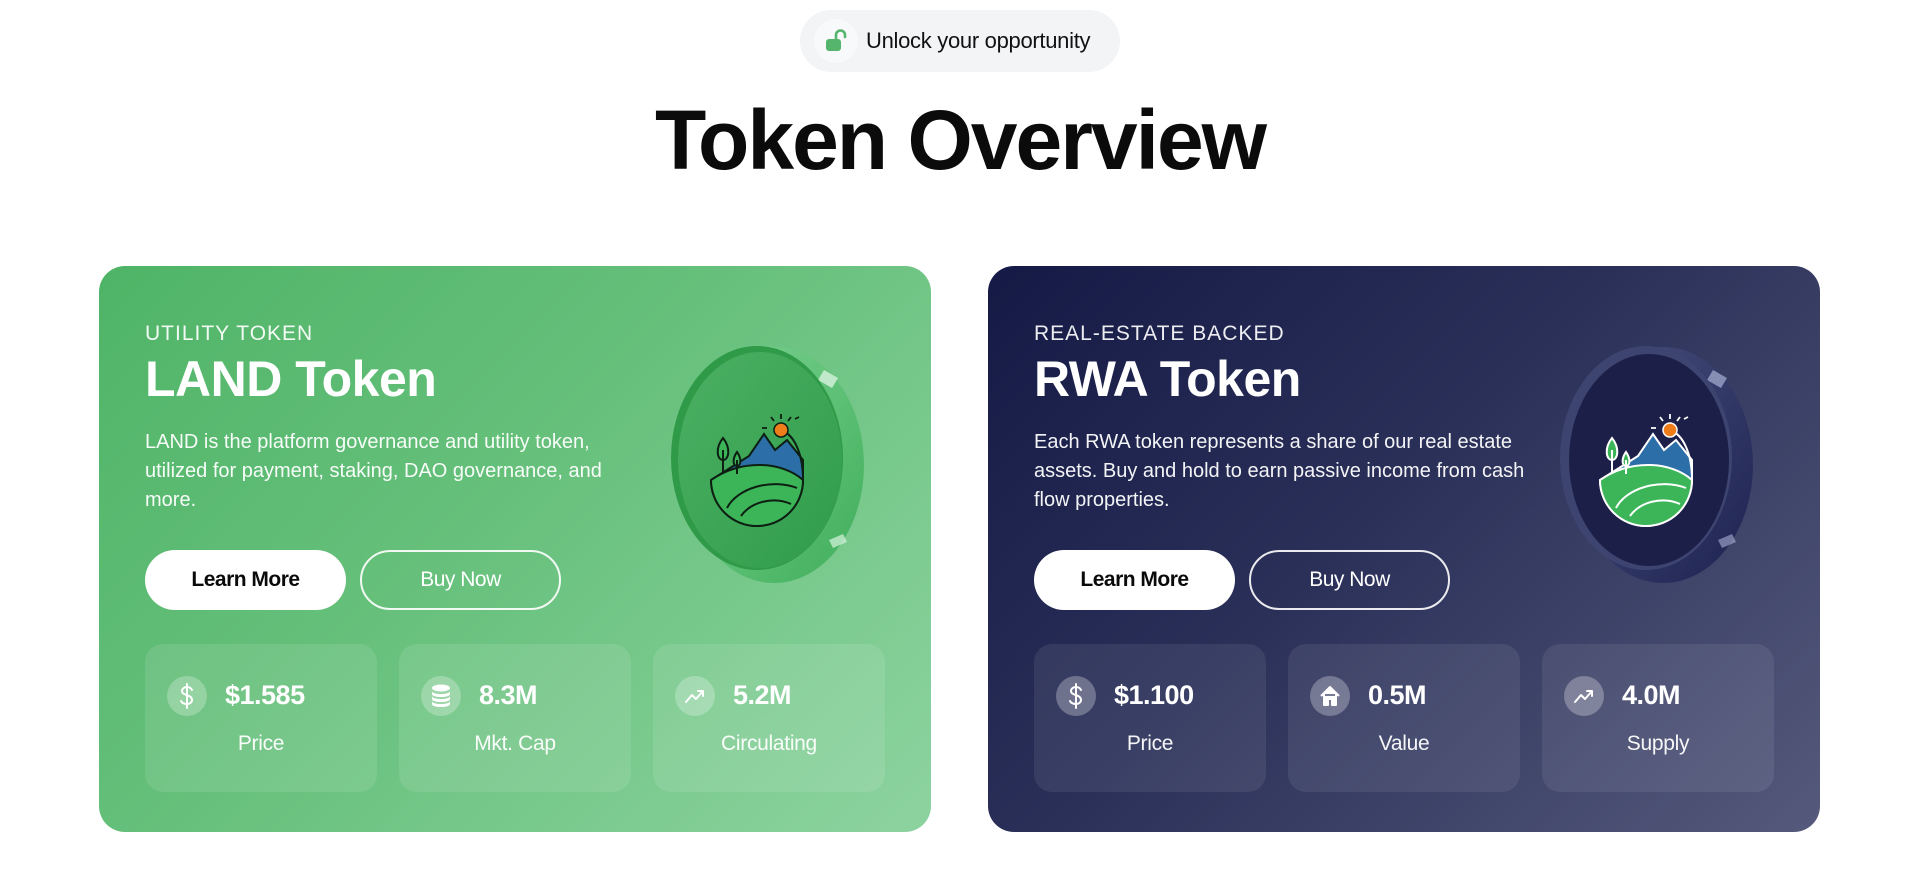  What do you see at coordinates (1154, 695) in the screenshot?
I see `stat-value: $1.100` at bounding box center [1154, 695].